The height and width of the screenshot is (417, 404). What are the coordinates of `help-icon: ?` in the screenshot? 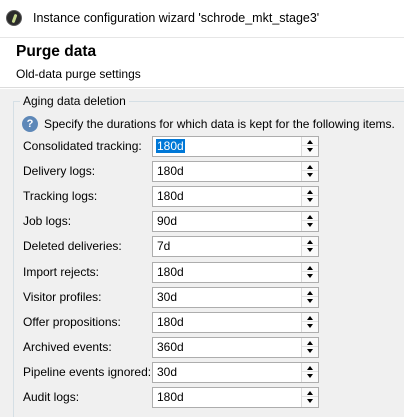 It's located at (30, 124).